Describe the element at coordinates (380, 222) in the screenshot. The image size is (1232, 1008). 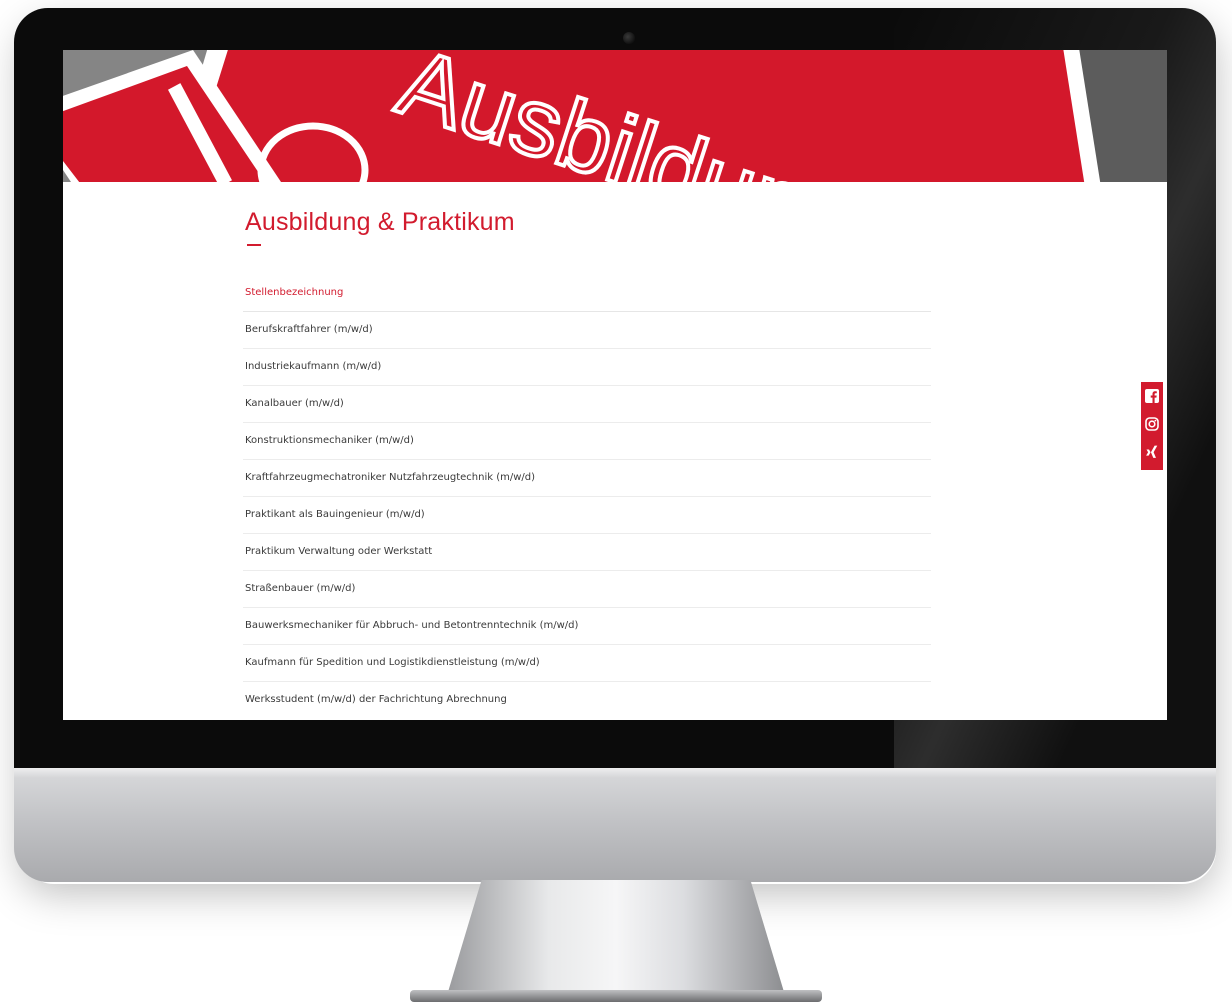
I see `page-title: Ausbildung & Praktikum` at that location.